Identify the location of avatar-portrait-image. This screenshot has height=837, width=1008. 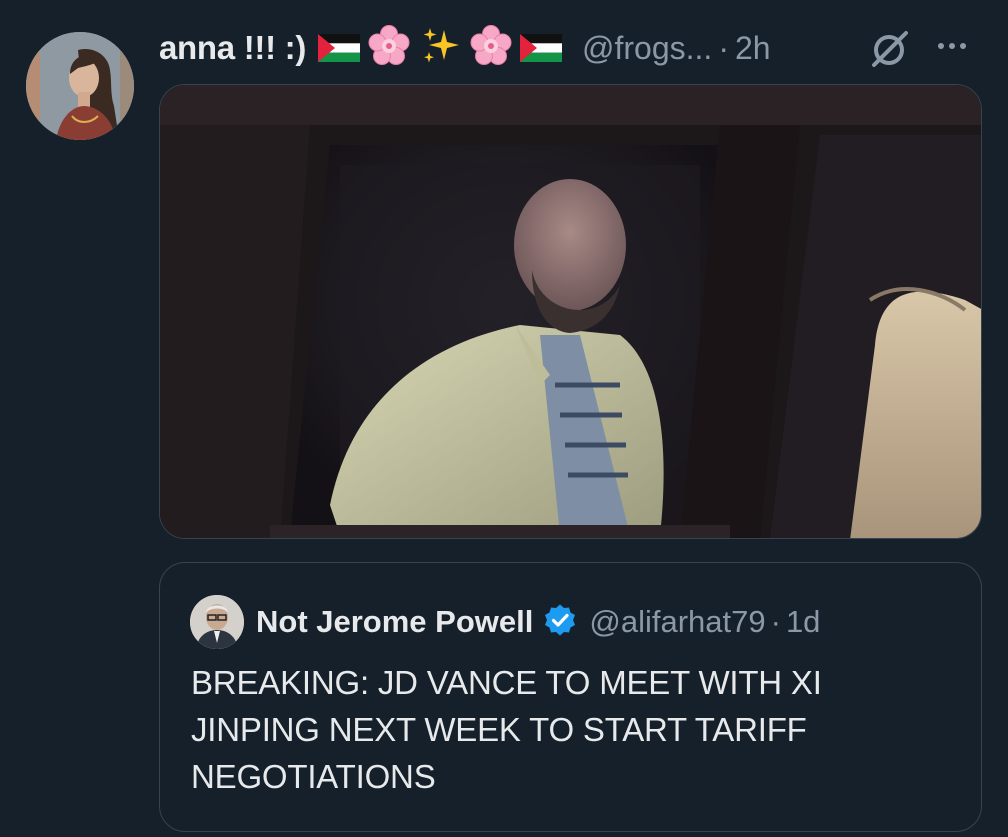
(80, 86).